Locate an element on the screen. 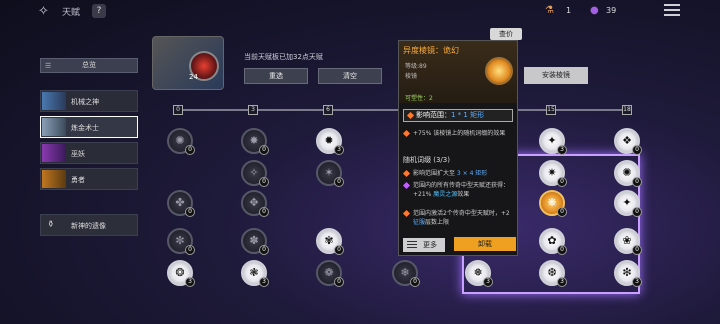  shrine-button: ⚱ 新神的遗像 is located at coordinates (89, 225).